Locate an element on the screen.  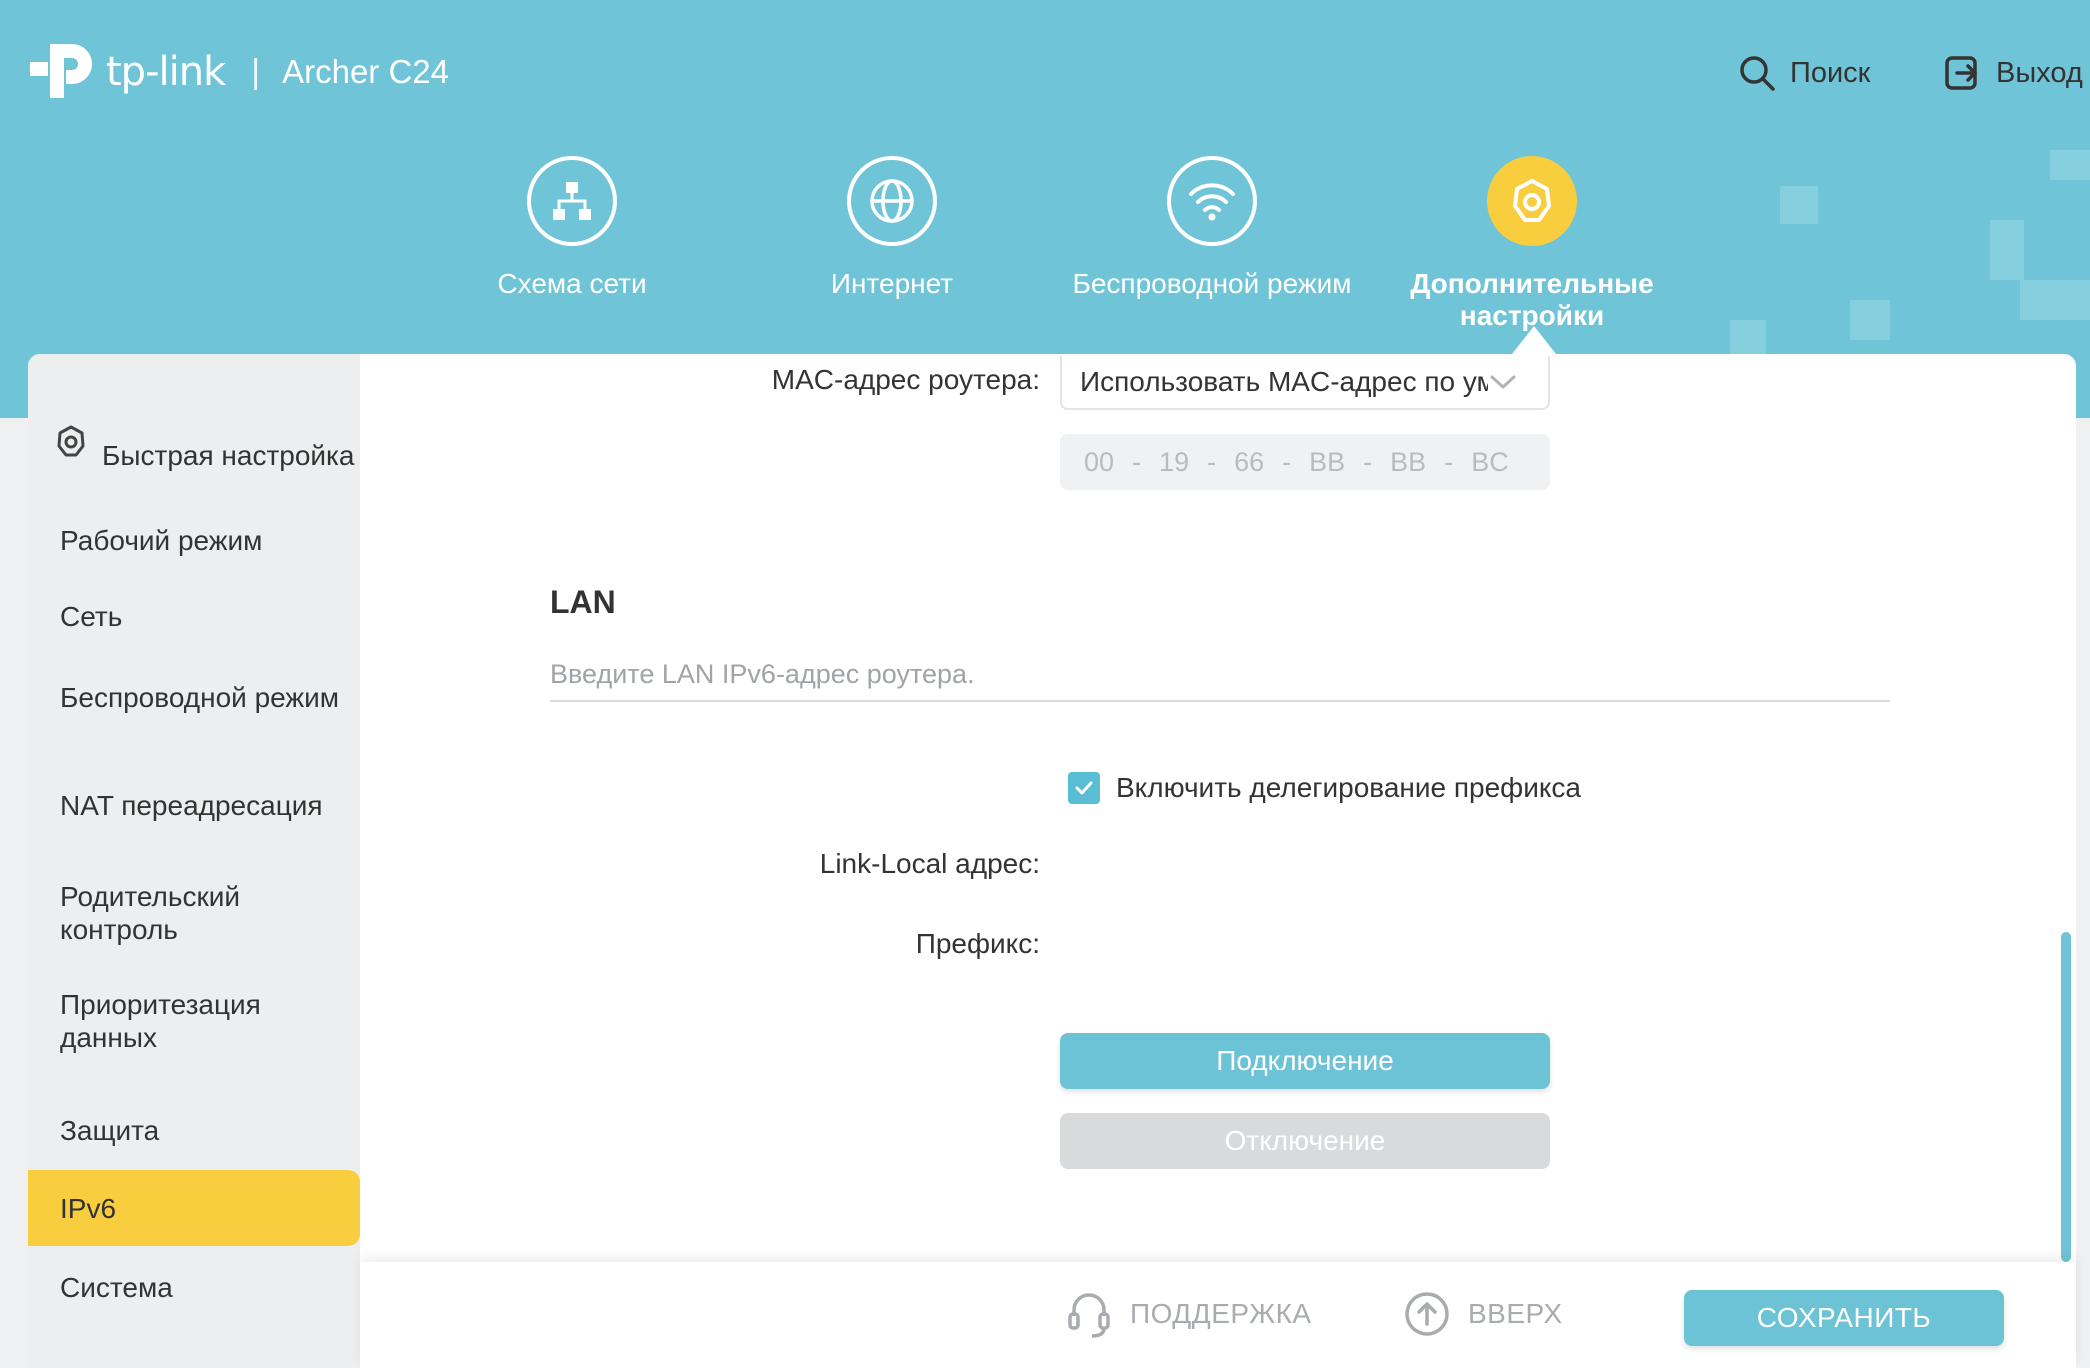
mac-octet: 66 is located at coordinates (1249, 461).